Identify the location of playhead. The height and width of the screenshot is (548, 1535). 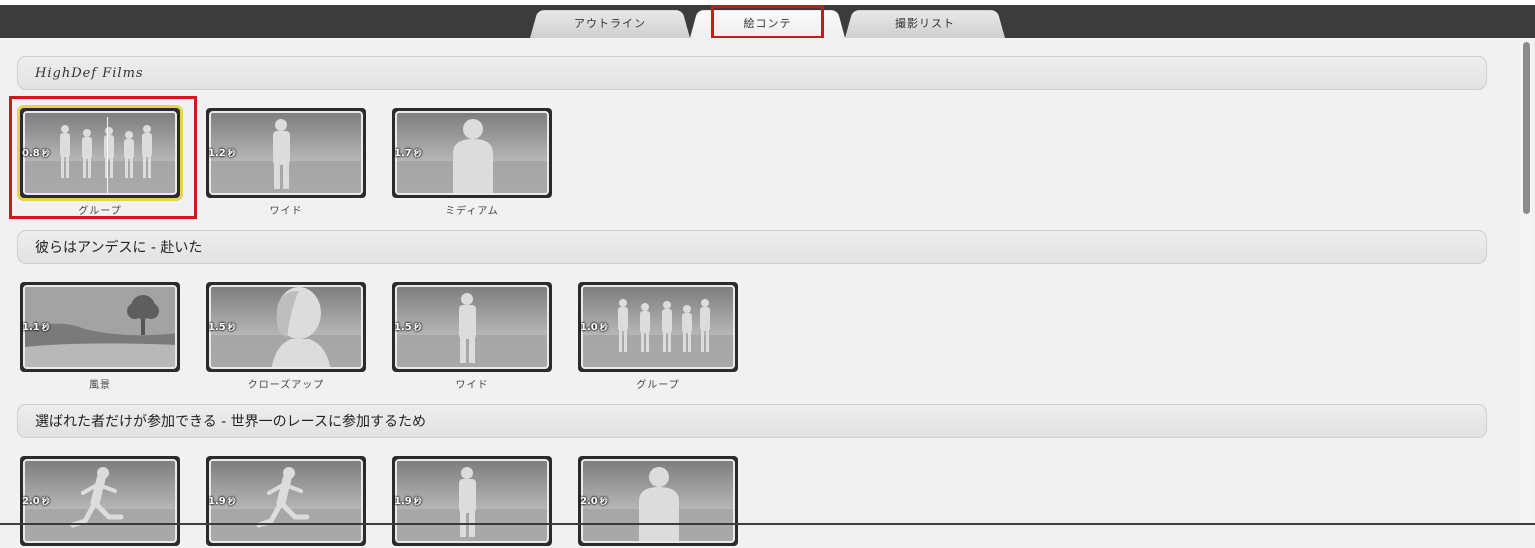
(107, 155).